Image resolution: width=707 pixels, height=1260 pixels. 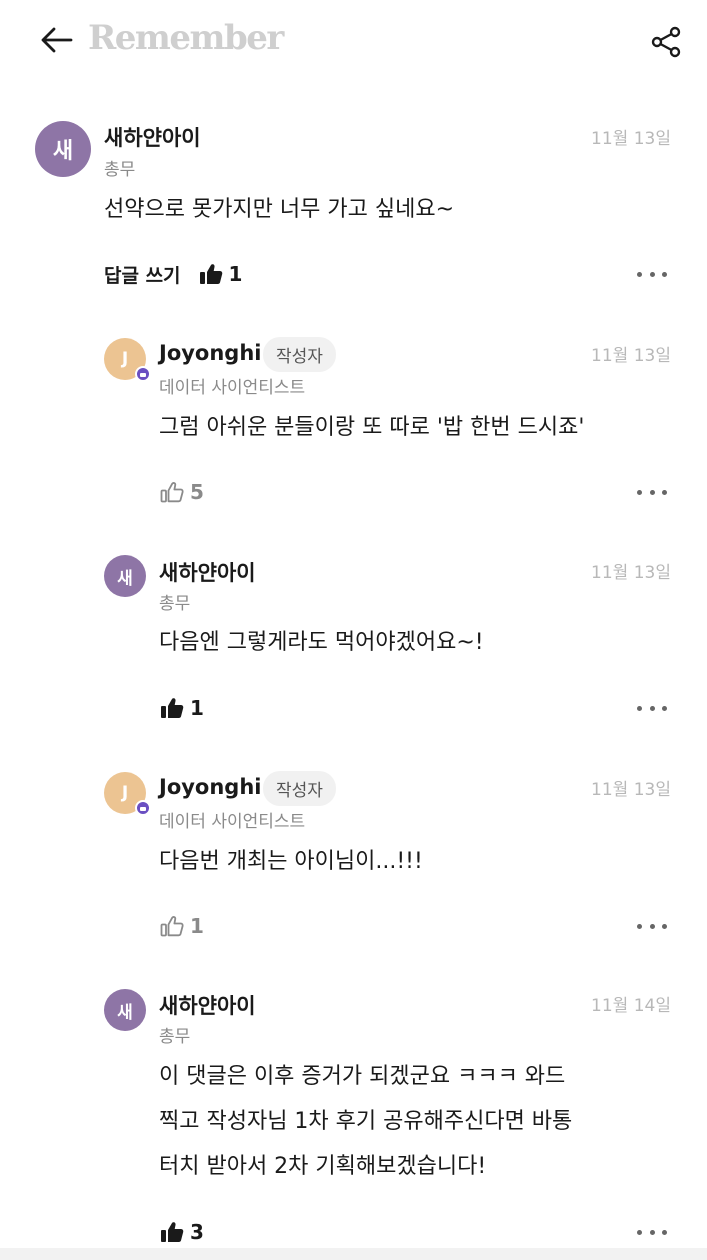 What do you see at coordinates (372, 427) in the screenshot?
I see `comment-text: 그럼 아쉬운 분들이랑 또 따로 '밥 한번 드시죠'` at bounding box center [372, 427].